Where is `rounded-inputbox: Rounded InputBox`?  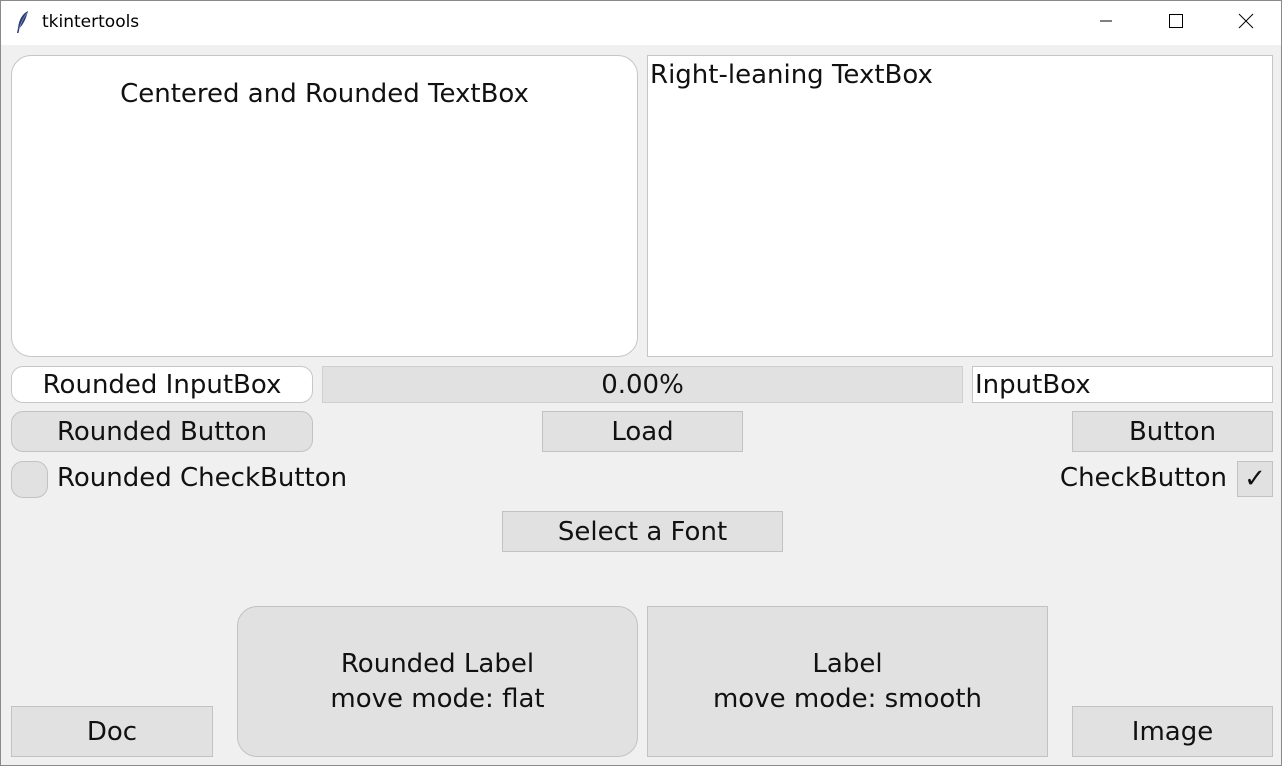
rounded-inputbox: Rounded InputBox is located at coordinates (162, 384).